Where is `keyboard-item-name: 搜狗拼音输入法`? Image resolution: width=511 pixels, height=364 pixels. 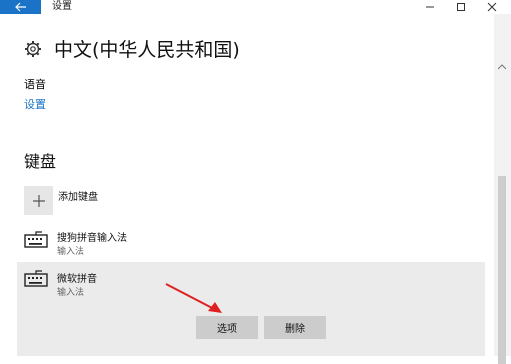 keyboard-item-name: 搜狗拼音输入法 is located at coordinates (92, 238).